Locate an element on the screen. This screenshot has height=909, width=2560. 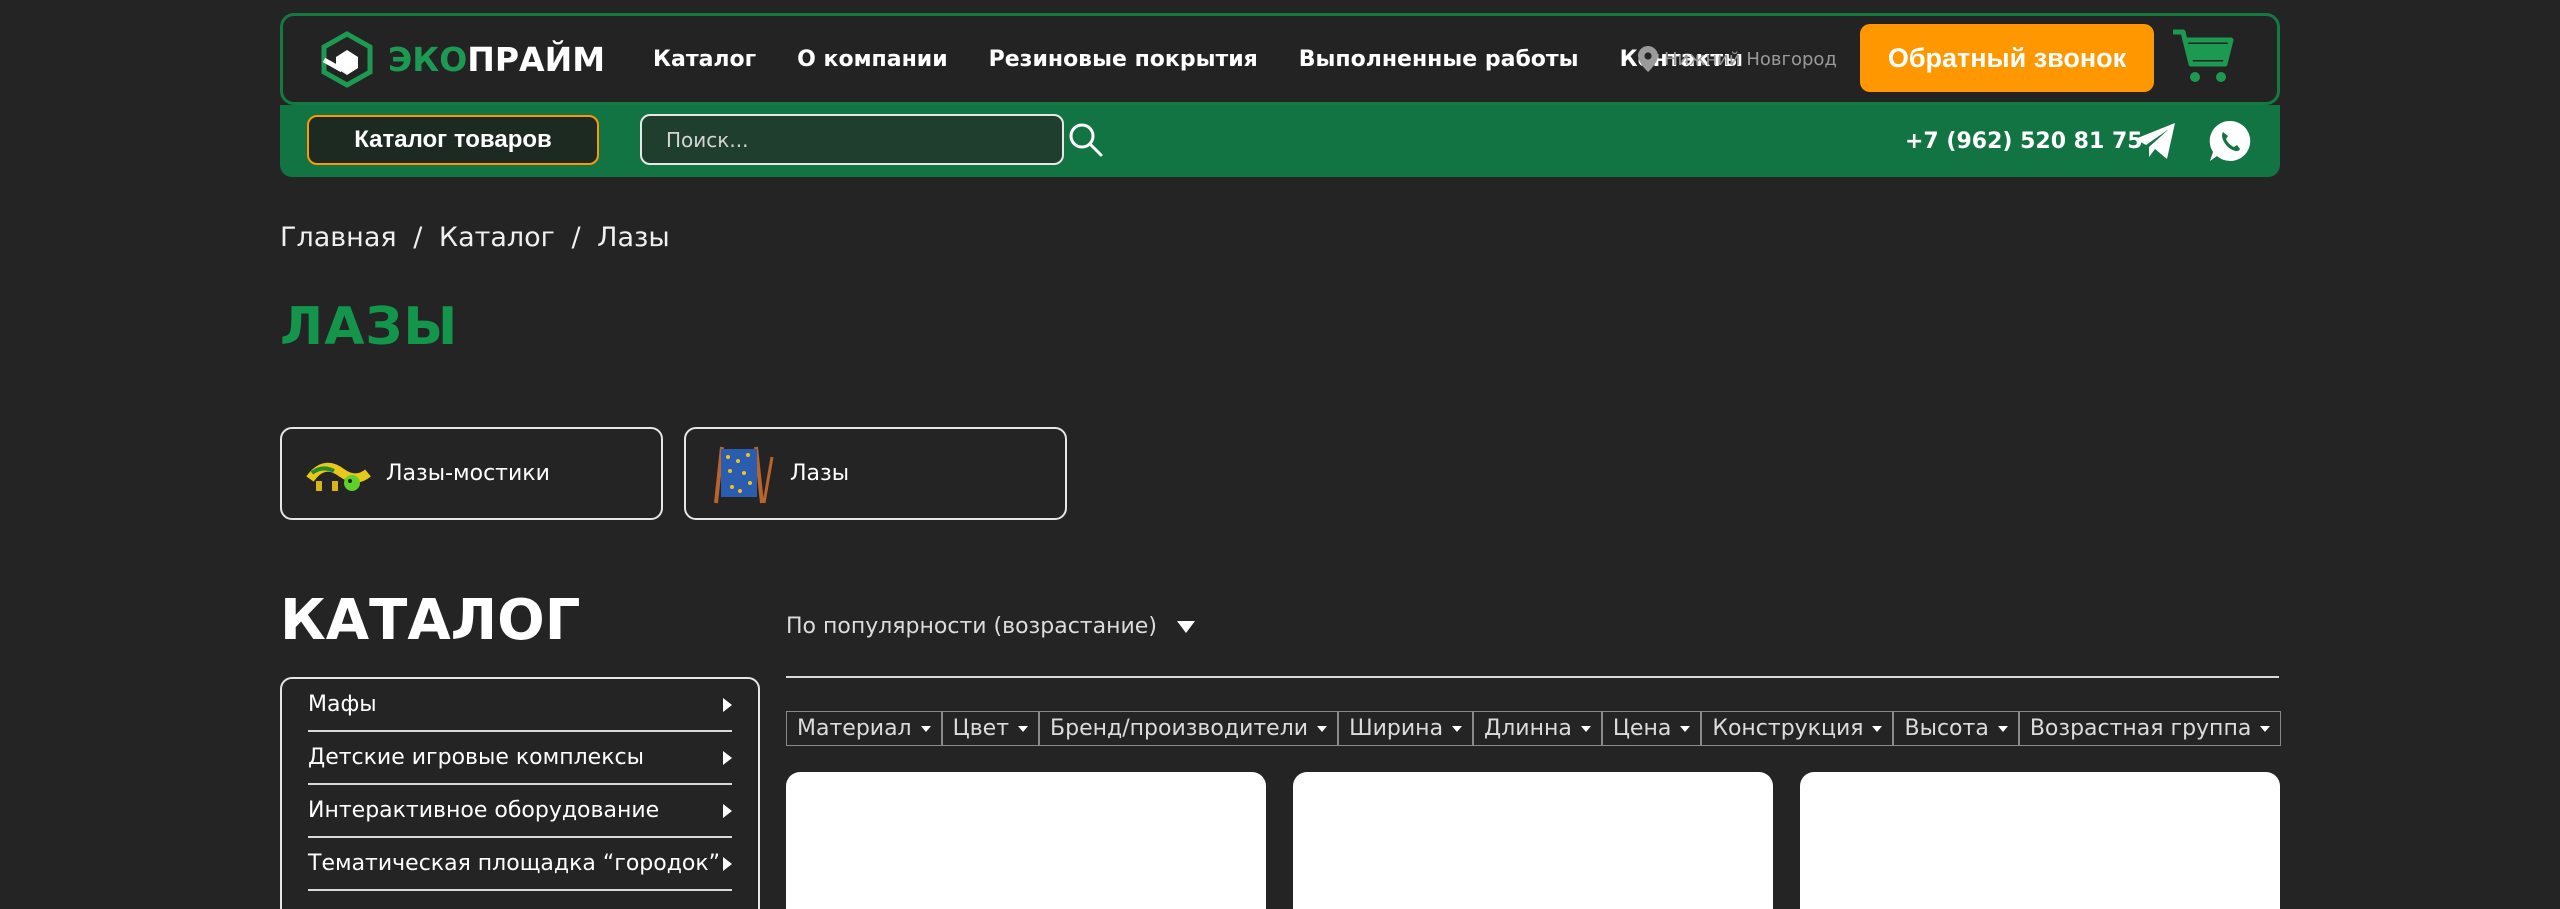
location-pin-icon is located at coordinates (1648, 59).